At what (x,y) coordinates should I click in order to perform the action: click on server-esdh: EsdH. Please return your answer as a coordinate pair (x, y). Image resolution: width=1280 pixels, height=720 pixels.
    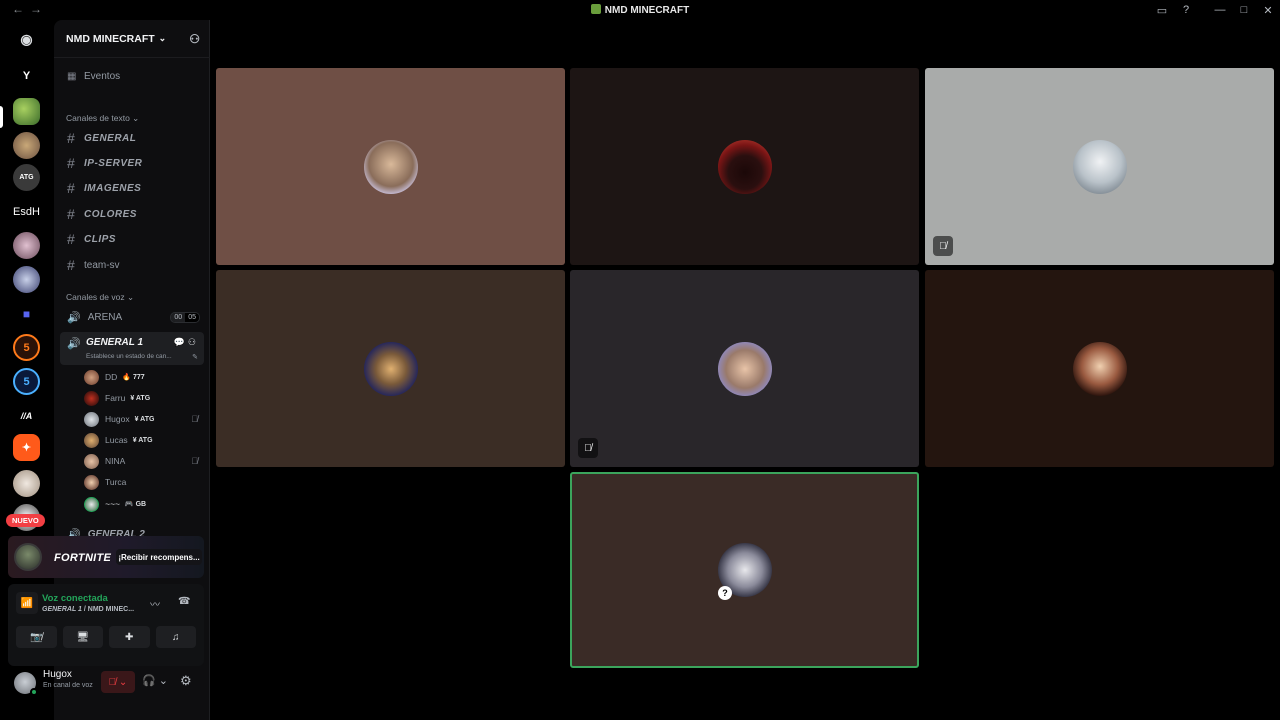
    Looking at the image, I should click on (26, 211).